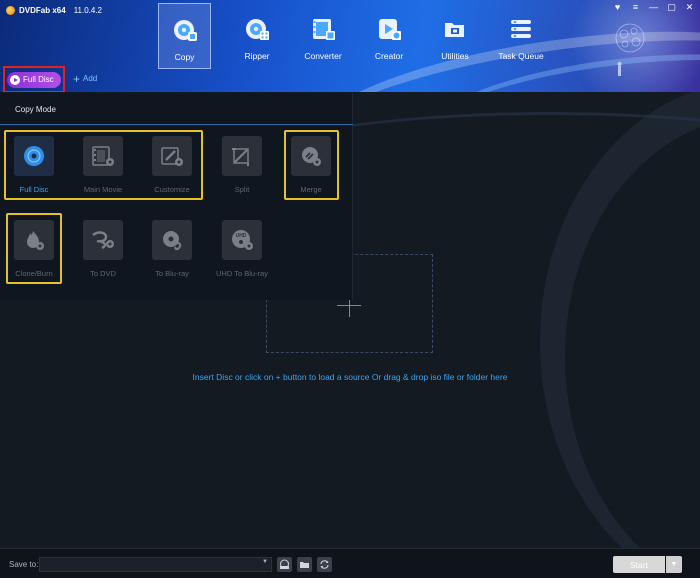  I want to click on iso-button, so click(284, 564).